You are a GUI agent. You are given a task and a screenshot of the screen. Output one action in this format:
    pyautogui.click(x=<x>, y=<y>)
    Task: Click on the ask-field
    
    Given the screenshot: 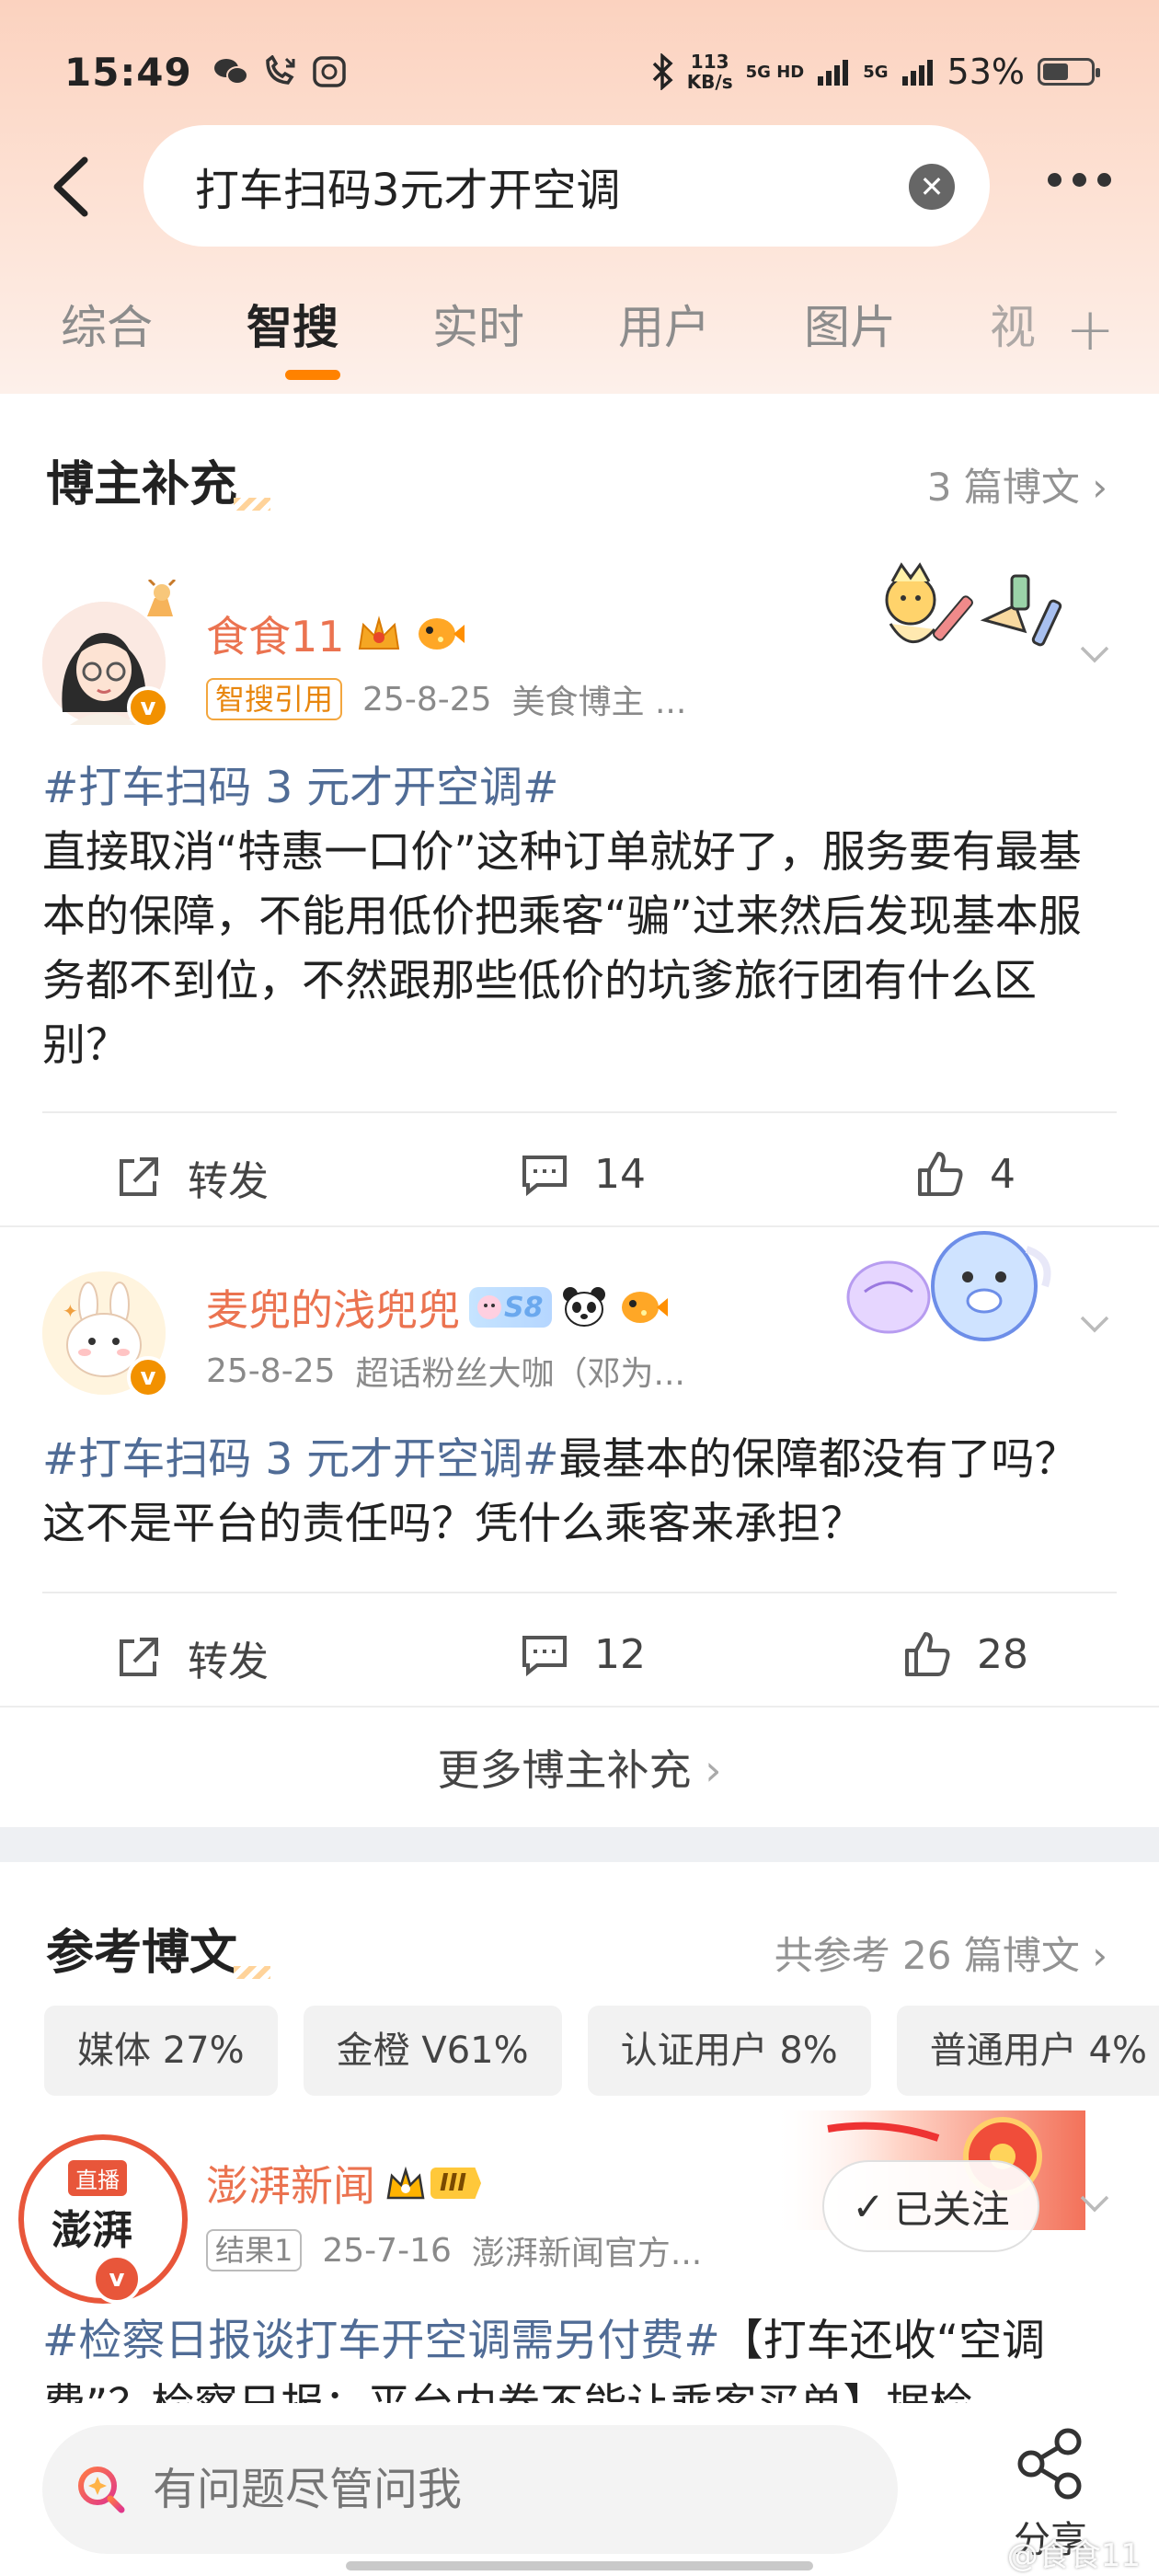 What is the action you would take?
    pyautogui.click(x=470, y=2489)
    